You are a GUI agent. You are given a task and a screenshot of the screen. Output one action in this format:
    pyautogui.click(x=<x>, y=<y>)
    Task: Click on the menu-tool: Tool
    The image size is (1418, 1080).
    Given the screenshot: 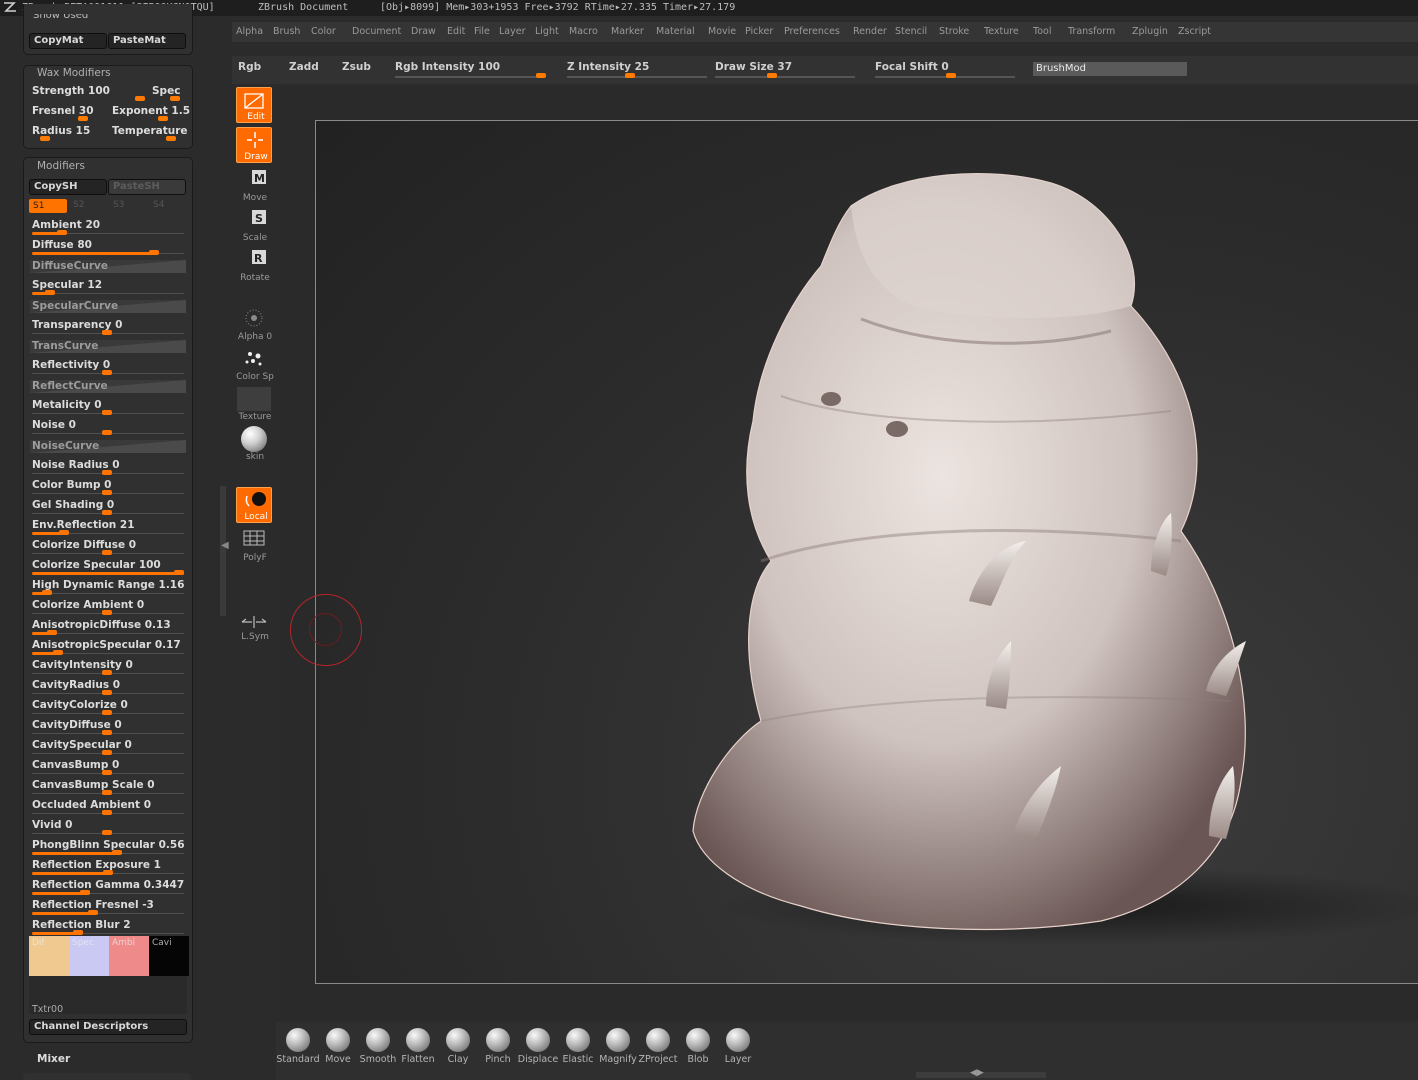 What is the action you would take?
    pyautogui.click(x=1042, y=32)
    